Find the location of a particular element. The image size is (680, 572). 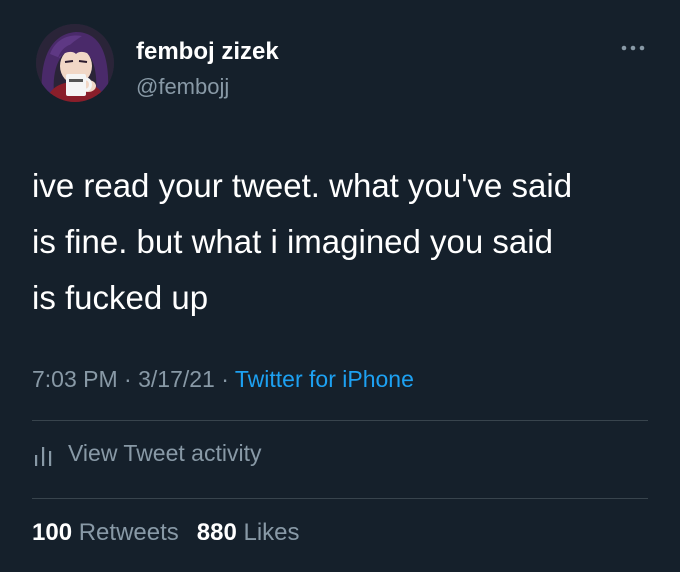

retweets-stat: 100 Retweets is located at coordinates (105, 532).